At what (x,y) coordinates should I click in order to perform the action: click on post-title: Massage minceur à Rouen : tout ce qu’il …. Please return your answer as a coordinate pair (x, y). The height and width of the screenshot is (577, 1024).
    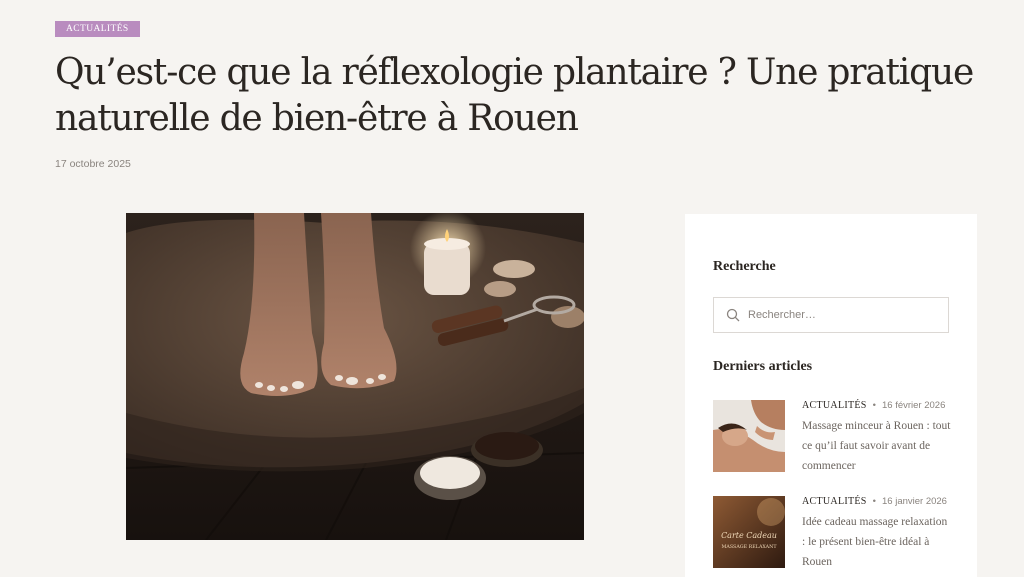
    Looking at the image, I should click on (877, 446).